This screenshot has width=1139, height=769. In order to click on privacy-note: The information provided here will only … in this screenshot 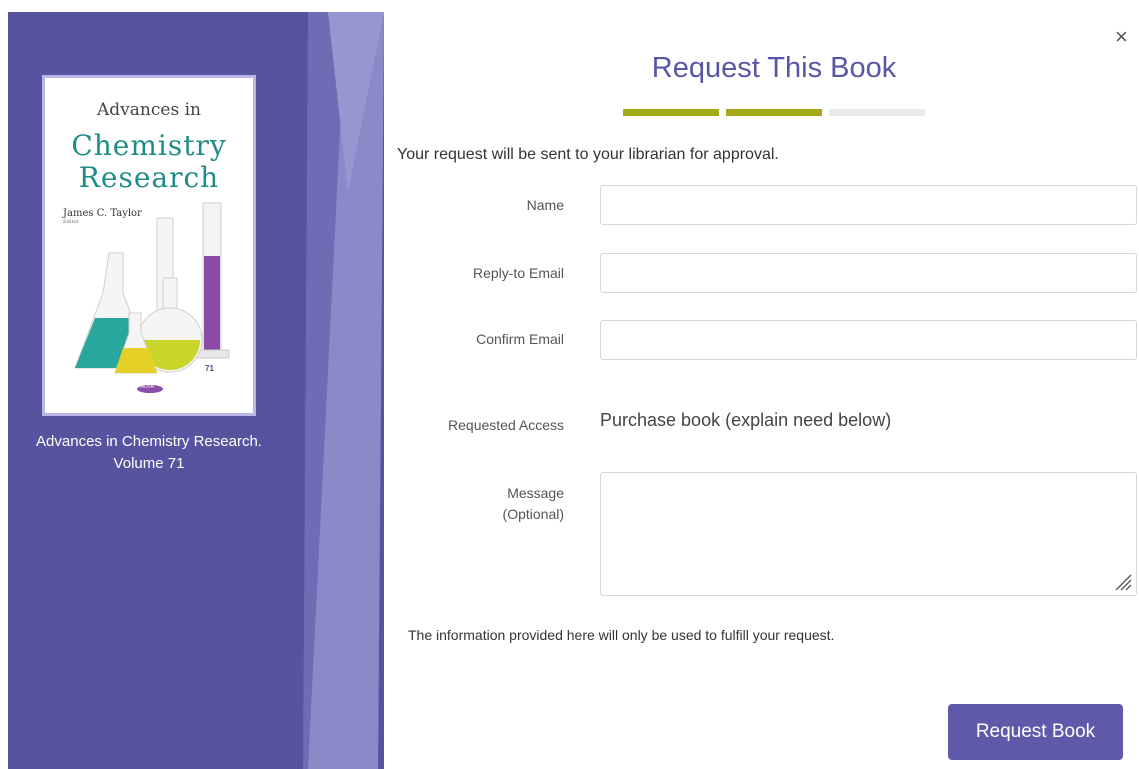, I will do `click(621, 635)`.